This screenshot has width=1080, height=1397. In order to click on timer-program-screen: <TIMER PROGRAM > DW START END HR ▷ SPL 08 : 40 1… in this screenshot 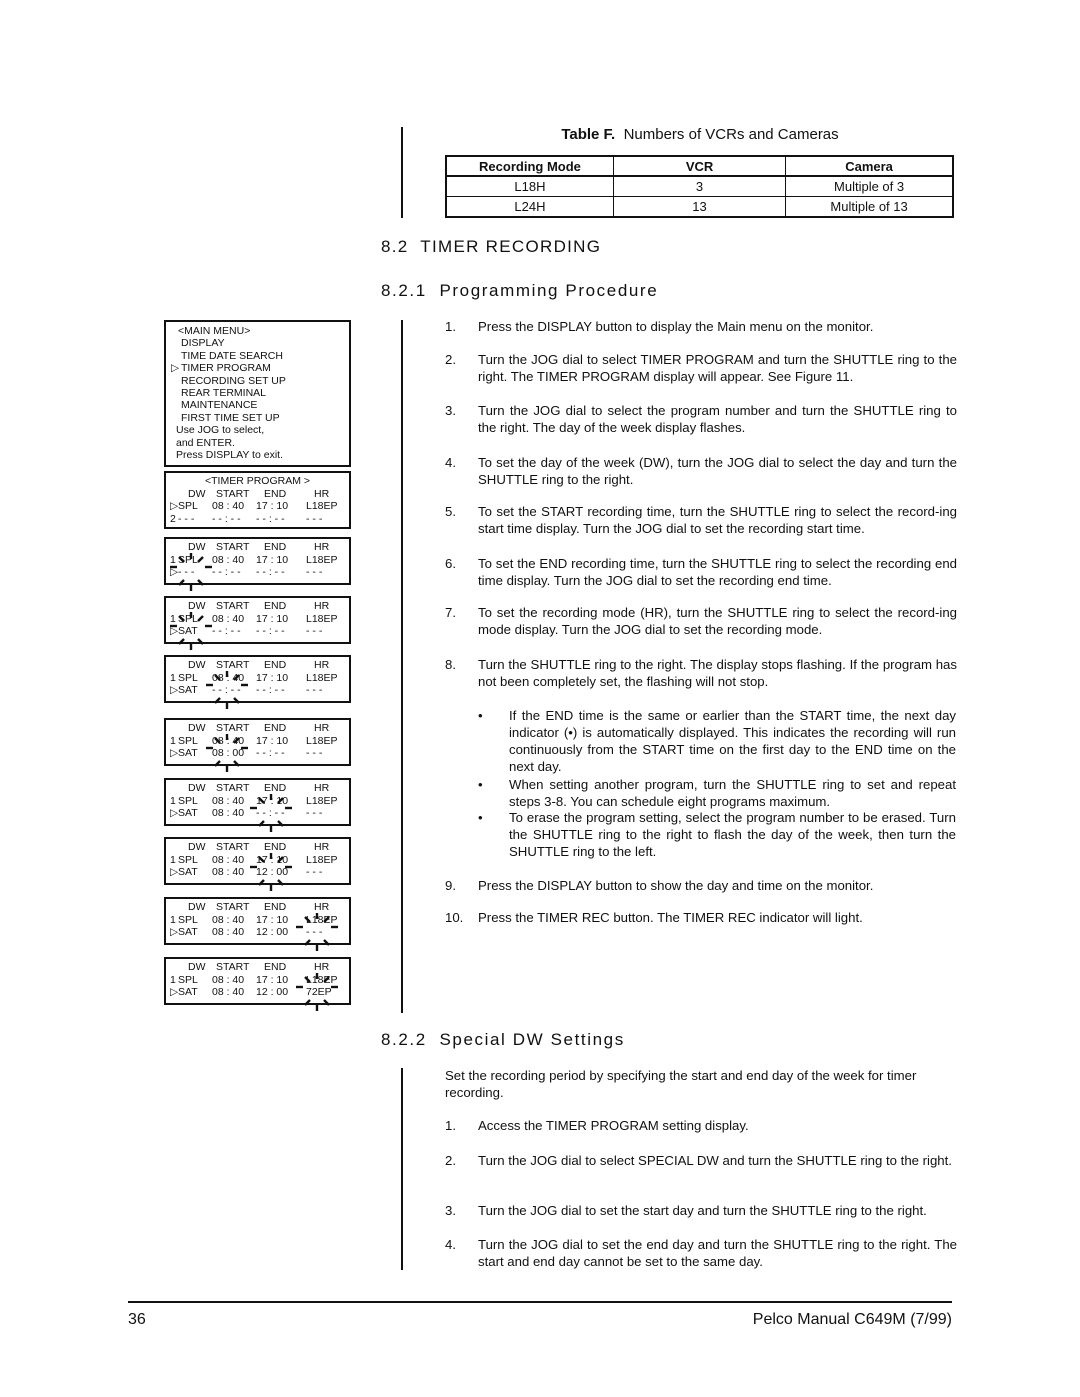, I will do `click(257, 500)`.